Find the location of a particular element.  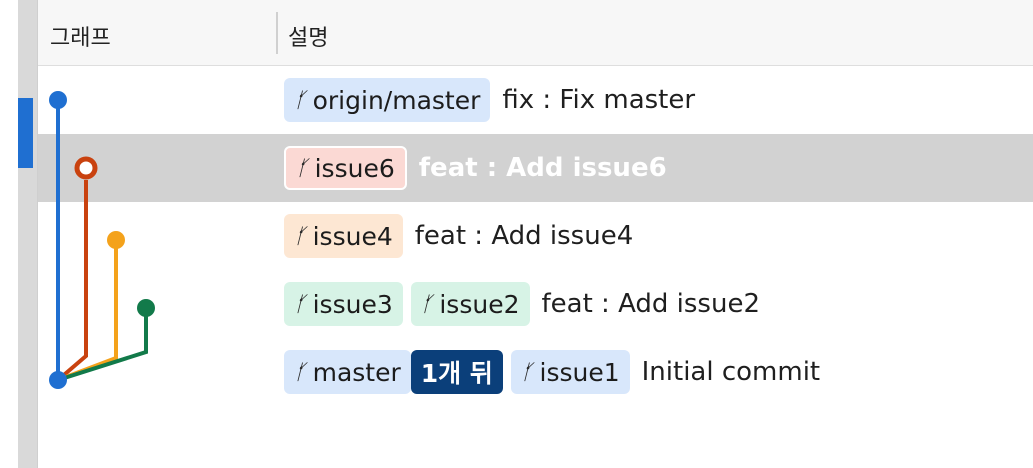

commit-node-initial is located at coordinates (58, 380).